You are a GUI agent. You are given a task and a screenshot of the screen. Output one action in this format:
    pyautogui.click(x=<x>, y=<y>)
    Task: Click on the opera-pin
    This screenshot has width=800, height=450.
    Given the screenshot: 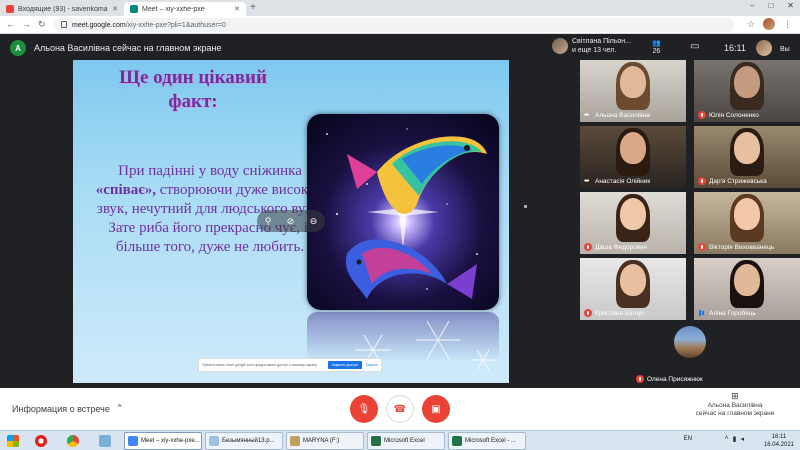 What is the action you would take?
    pyautogui.click(x=41, y=441)
    